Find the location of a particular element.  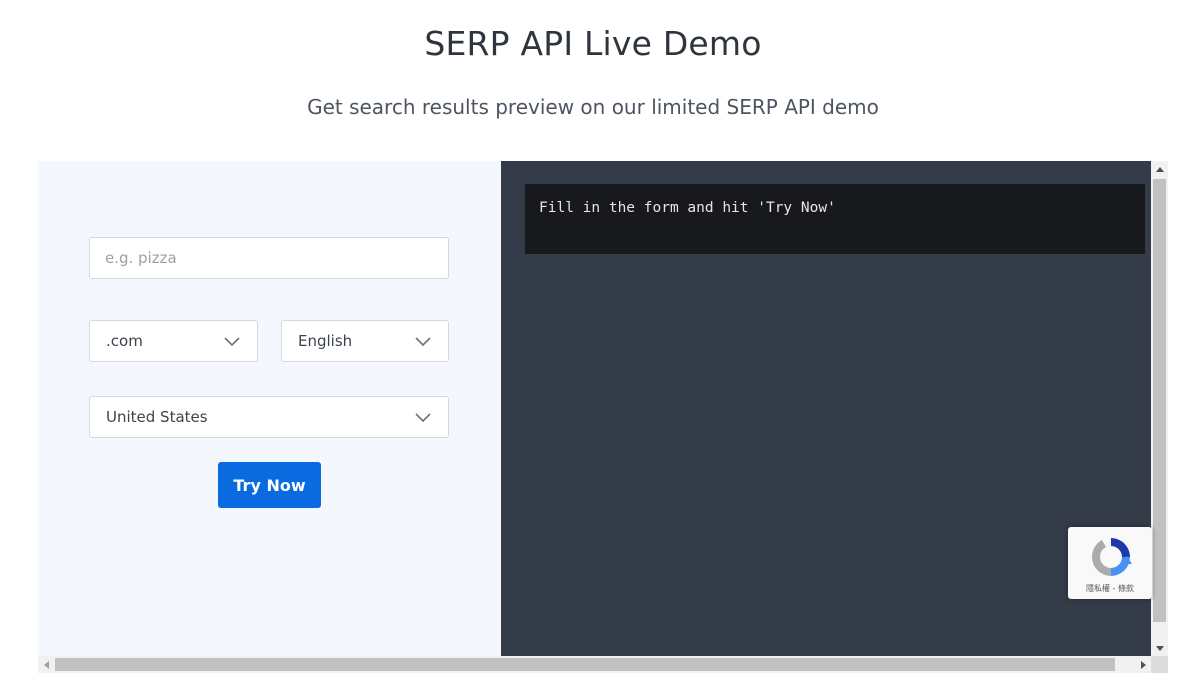

scroll-right-arrow is located at coordinates (1143, 664).